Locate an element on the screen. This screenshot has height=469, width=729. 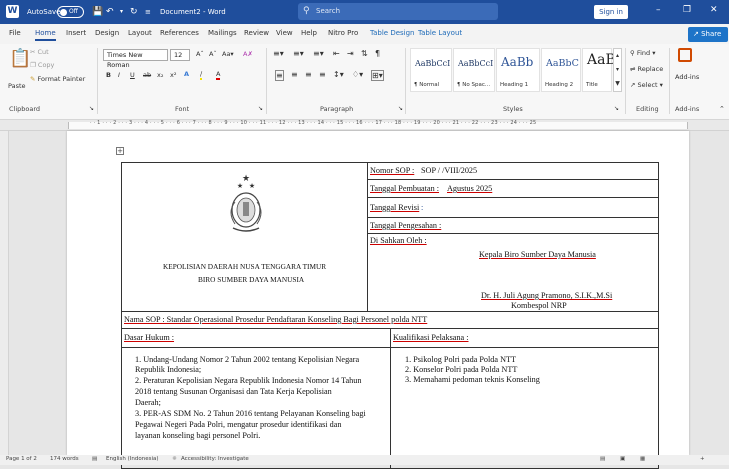
proofing-icon: ▤ is located at coordinates (94, 459).